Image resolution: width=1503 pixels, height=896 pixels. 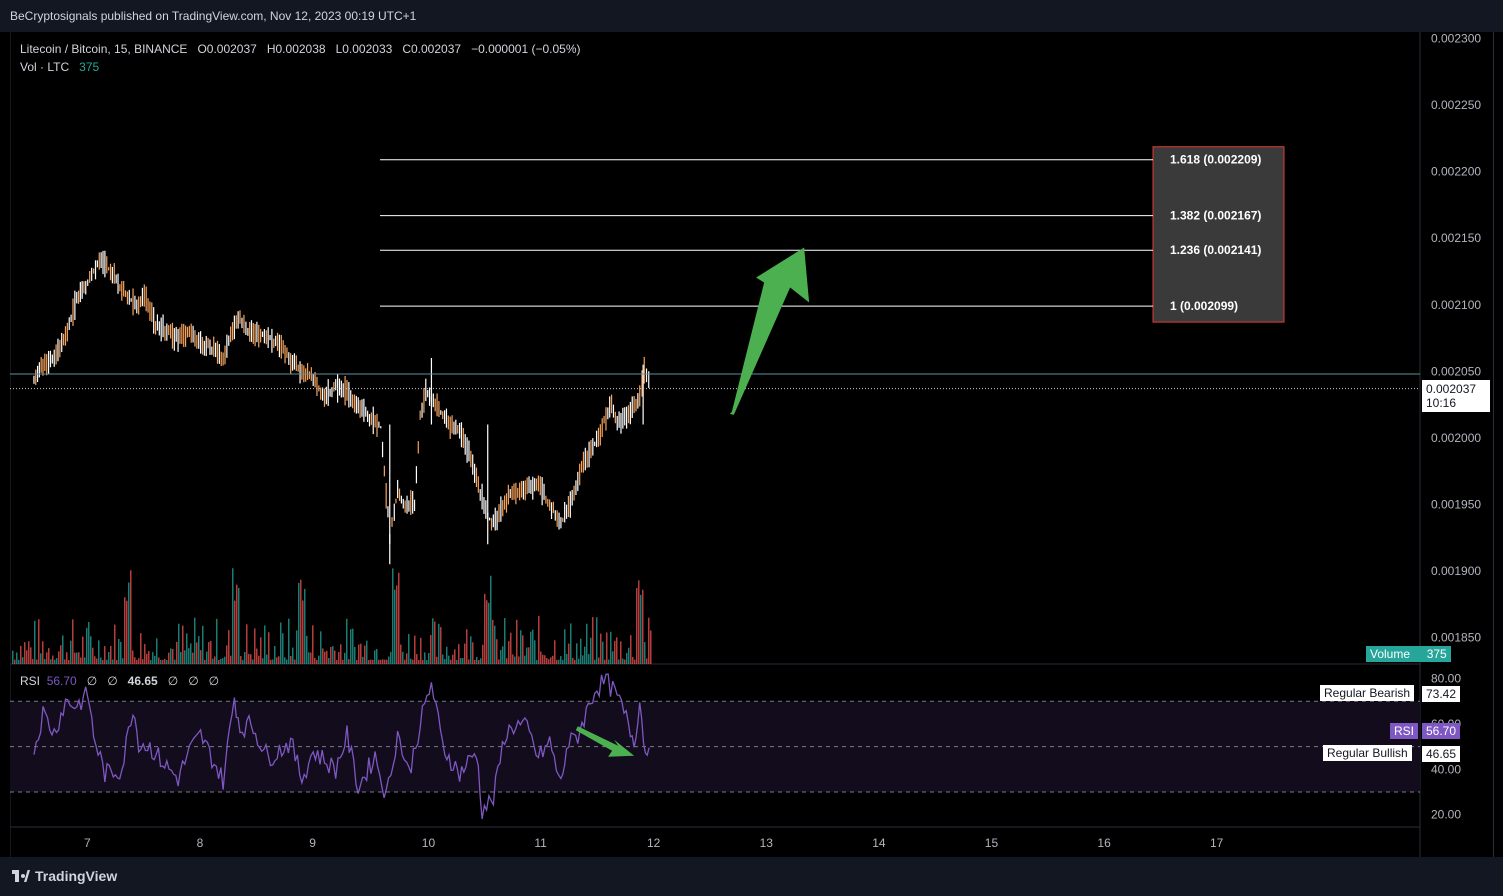 What do you see at coordinates (92, 681) in the screenshot?
I see `rsi-legend-empty-1: ∅` at bounding box center [92, 681].